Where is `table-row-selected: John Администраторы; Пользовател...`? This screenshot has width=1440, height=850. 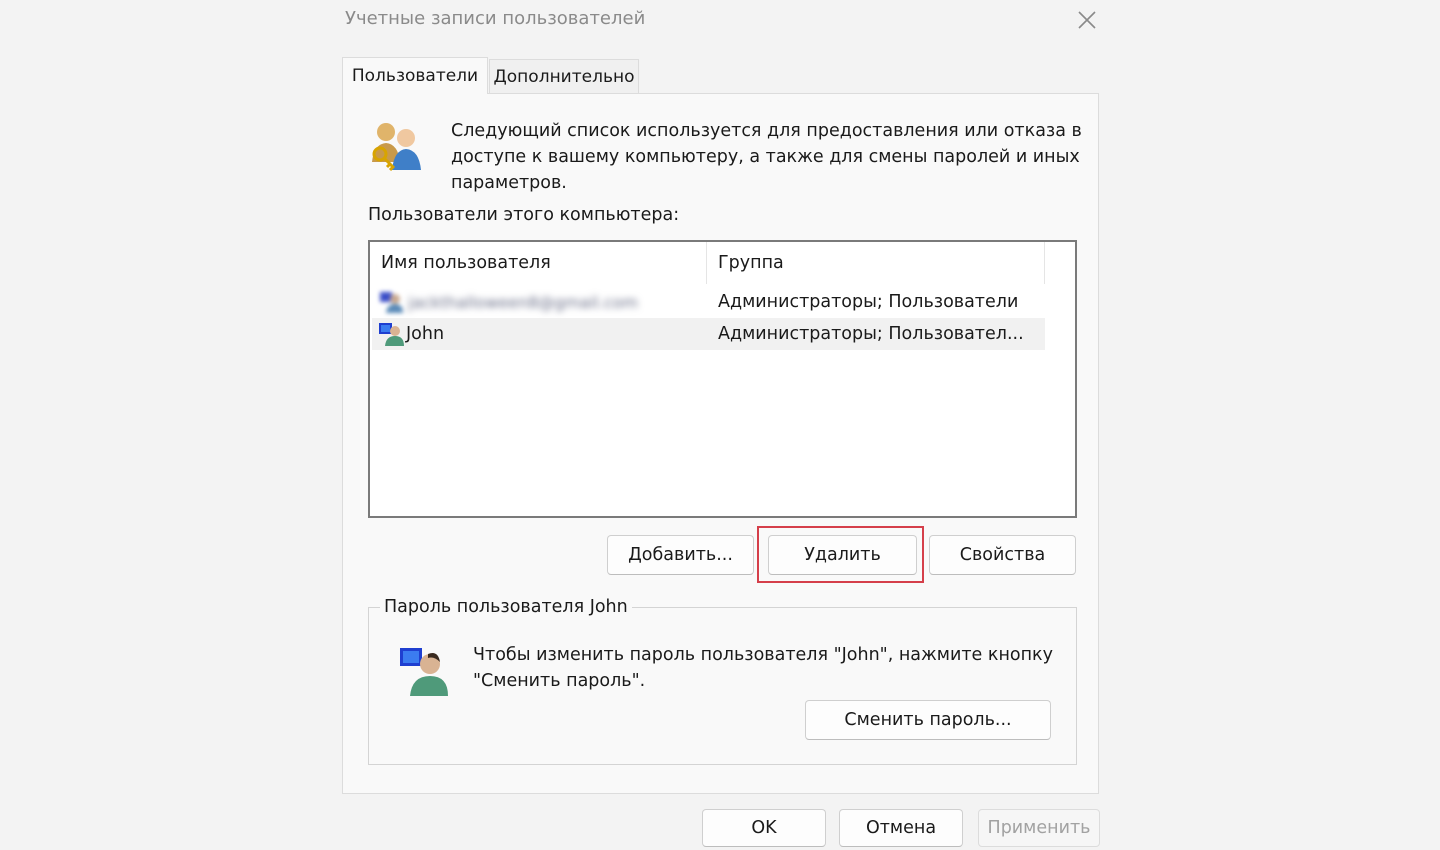
table-row-selected: John Администраторы; Пользовател... is located at coordinates (708, 334).